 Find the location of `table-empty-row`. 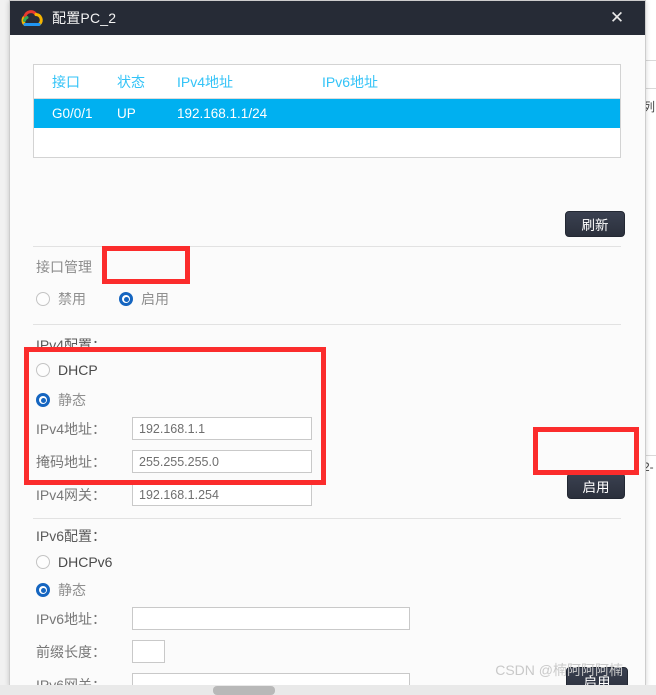

table-empty-row is located at coordinates (327, 142).